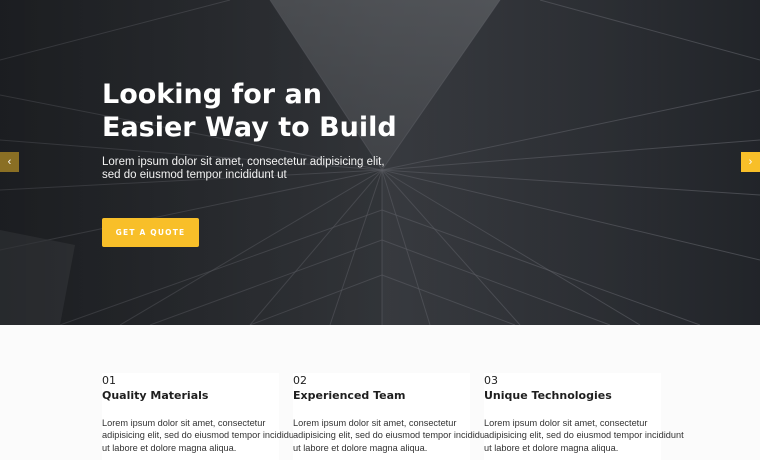 This screenshot has height=463, width=760. Describe the element at coordinates (548, 395) in the screenshot. I see `feature-title: Unique Technologies` at that location.